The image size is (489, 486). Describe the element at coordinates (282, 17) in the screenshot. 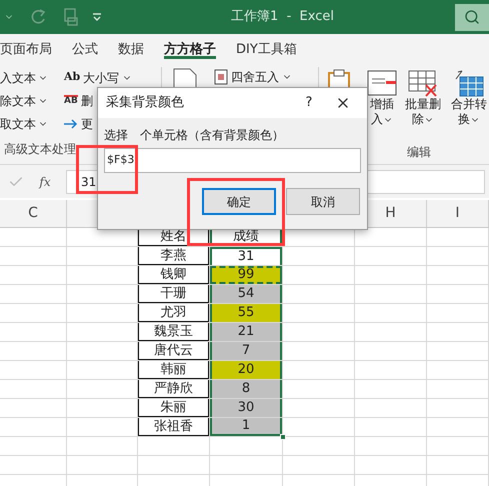

I see `window-title: 工作簿1 - Excel` at that location.